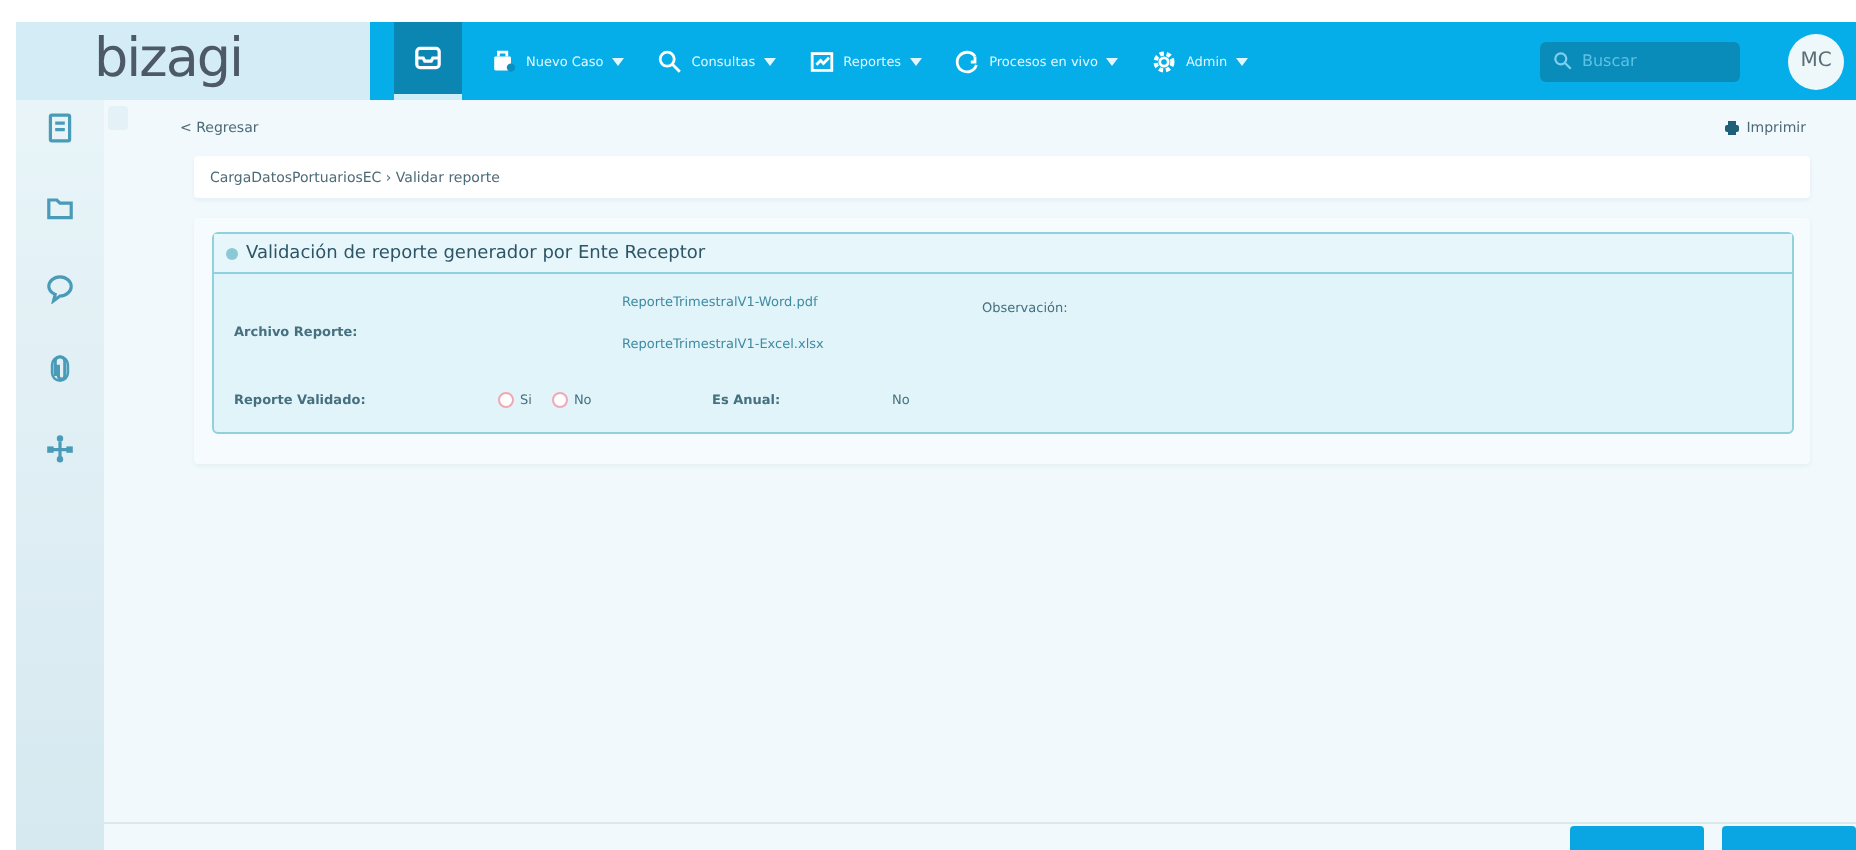 The height and width of the screenshot is (850, 1856). I want to click on group-header: Validación de reporte generador por Ente Receptor, so click(1003, 254).